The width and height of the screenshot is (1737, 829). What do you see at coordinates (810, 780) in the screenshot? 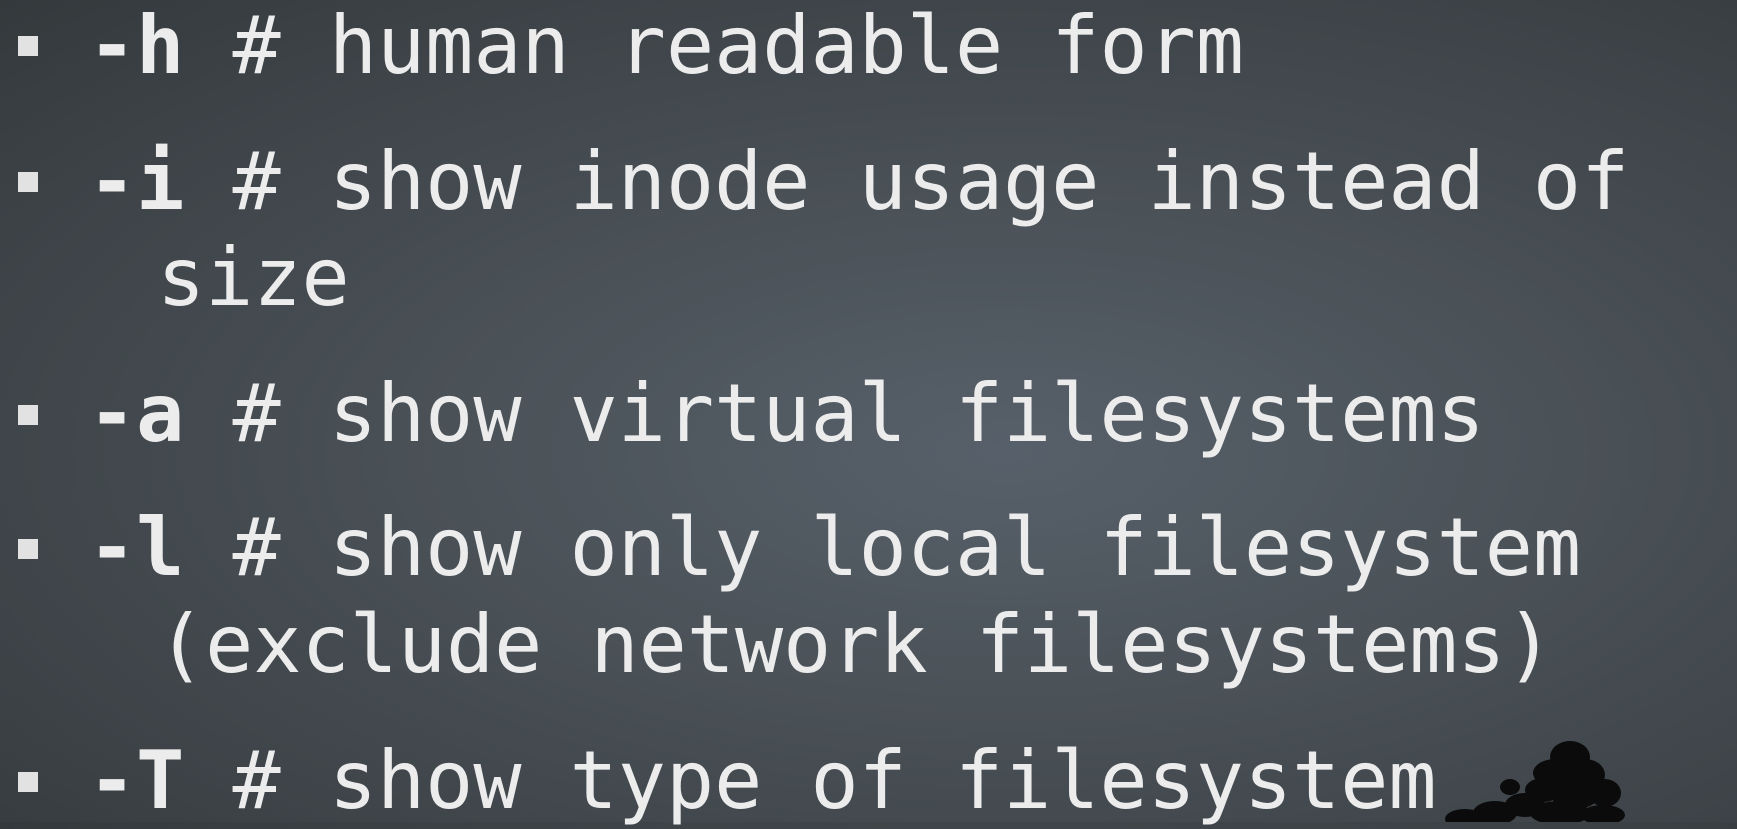
I see `option-description: # show type of filesystem` at bounding box center [810, 780].